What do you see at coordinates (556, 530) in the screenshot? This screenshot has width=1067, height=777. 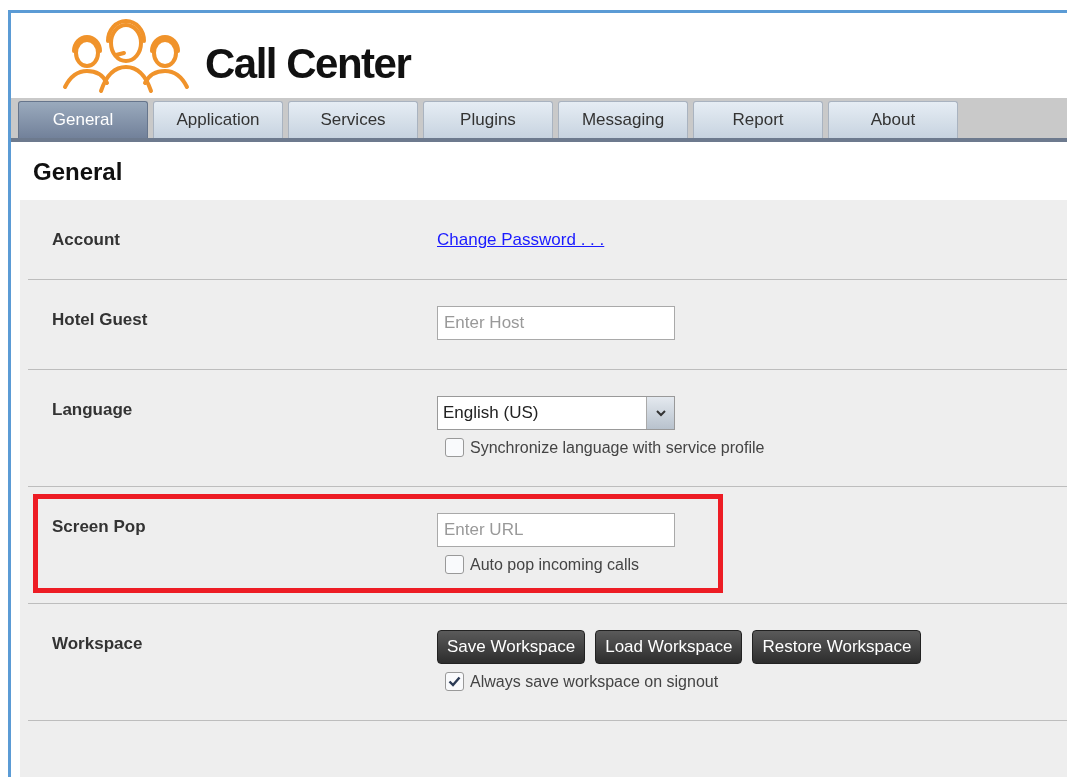 I see `input-field: Enter URL` at bounding box center [556, 530].